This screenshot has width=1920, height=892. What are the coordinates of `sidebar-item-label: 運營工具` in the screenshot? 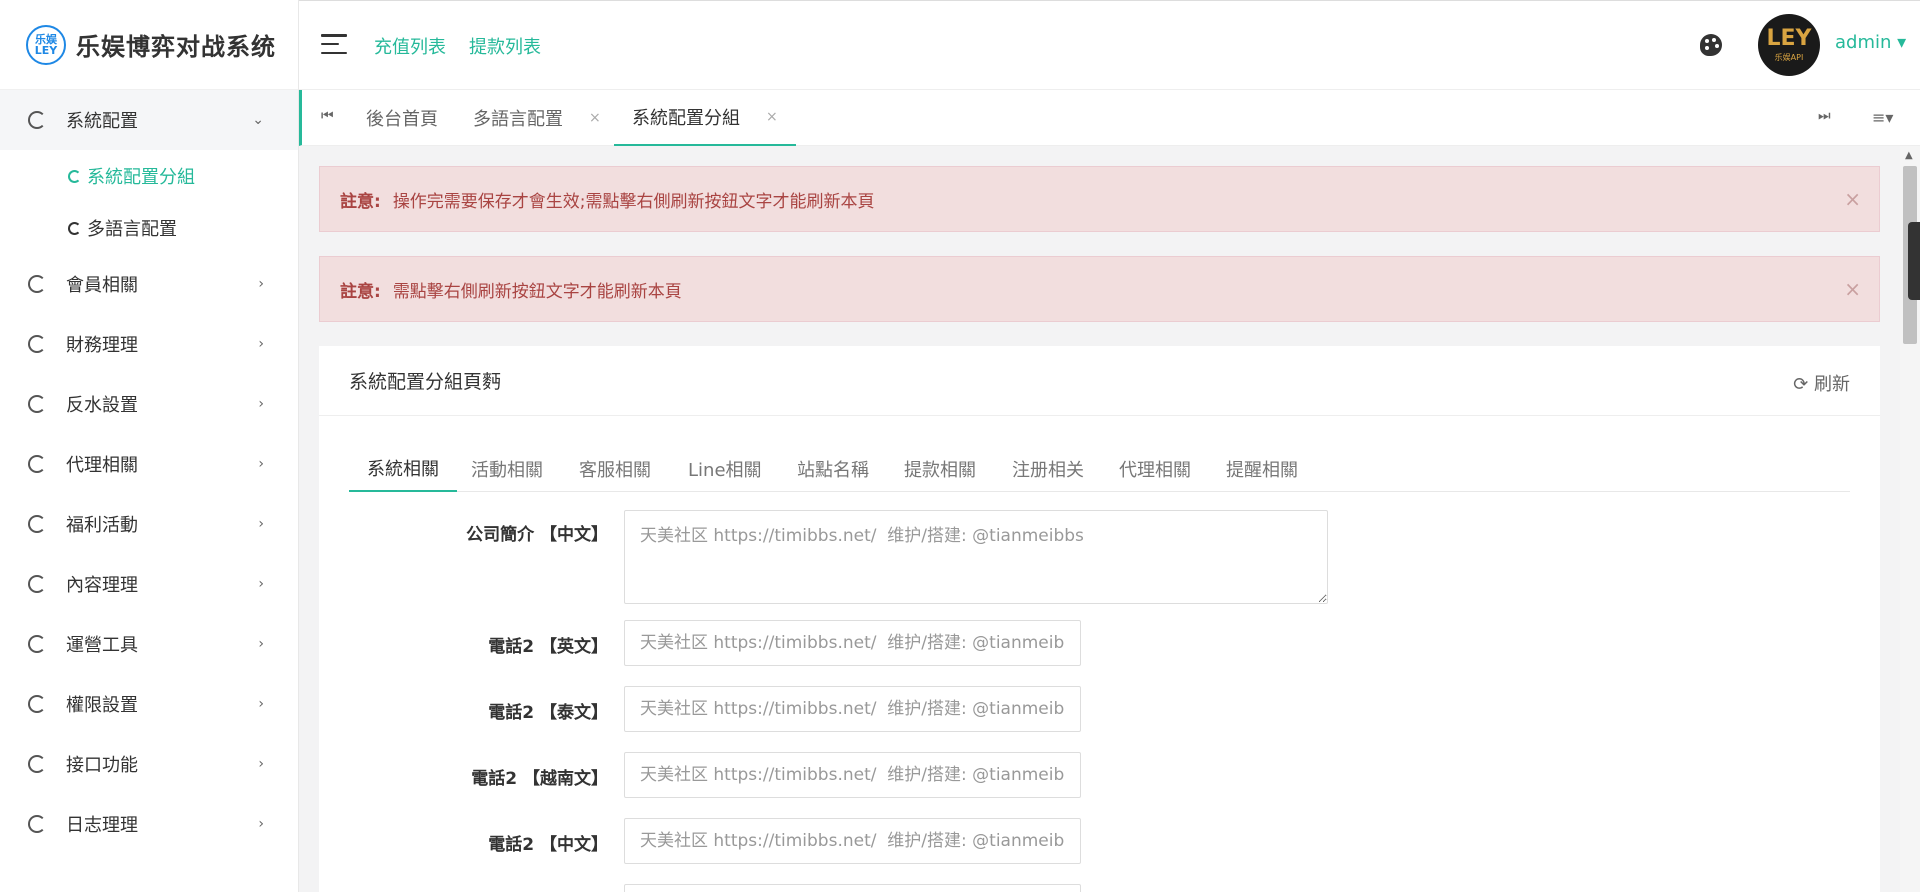 It's located at (102, 645).